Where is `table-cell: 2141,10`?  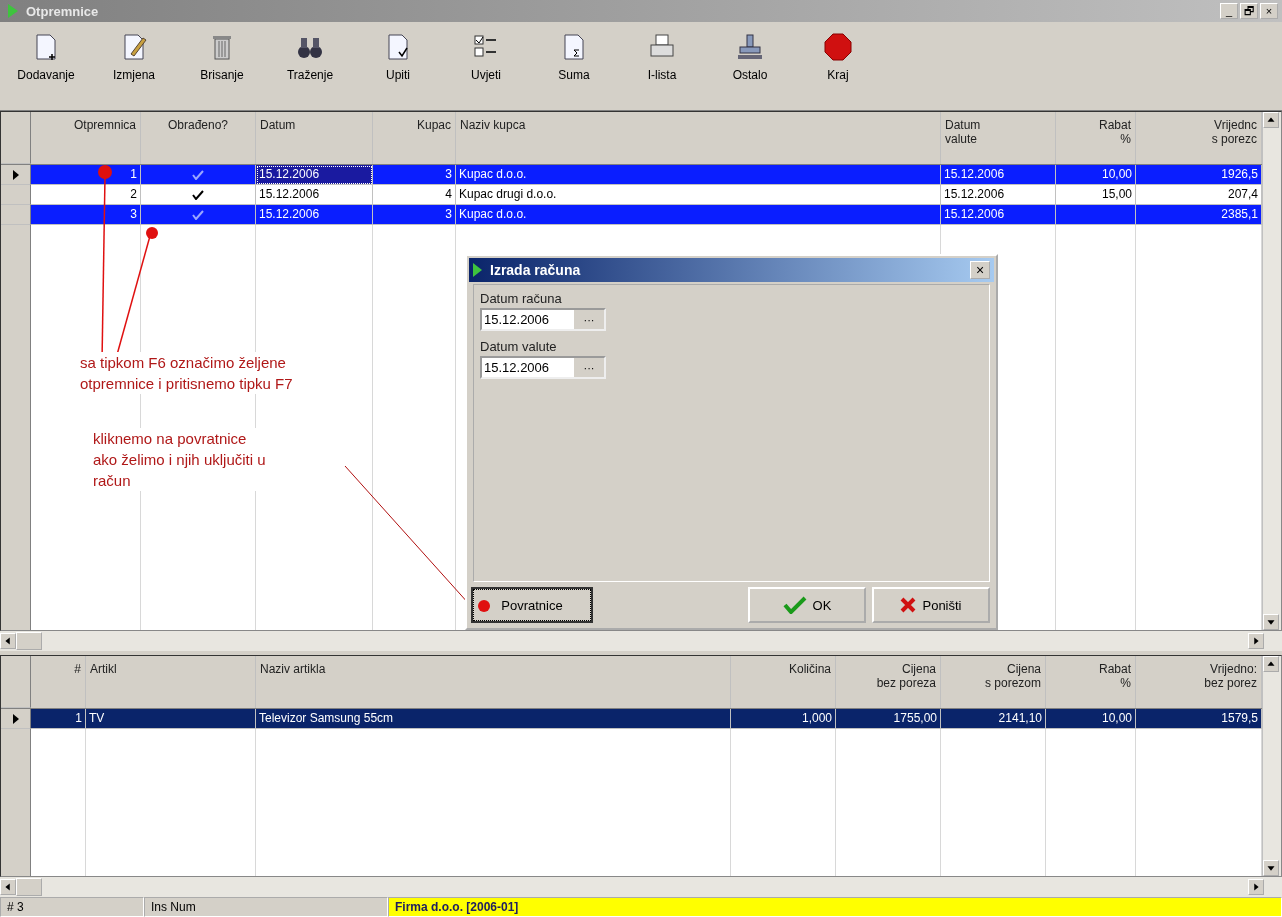
table-cell: 2141,10 is located at coordinates (993, 719).